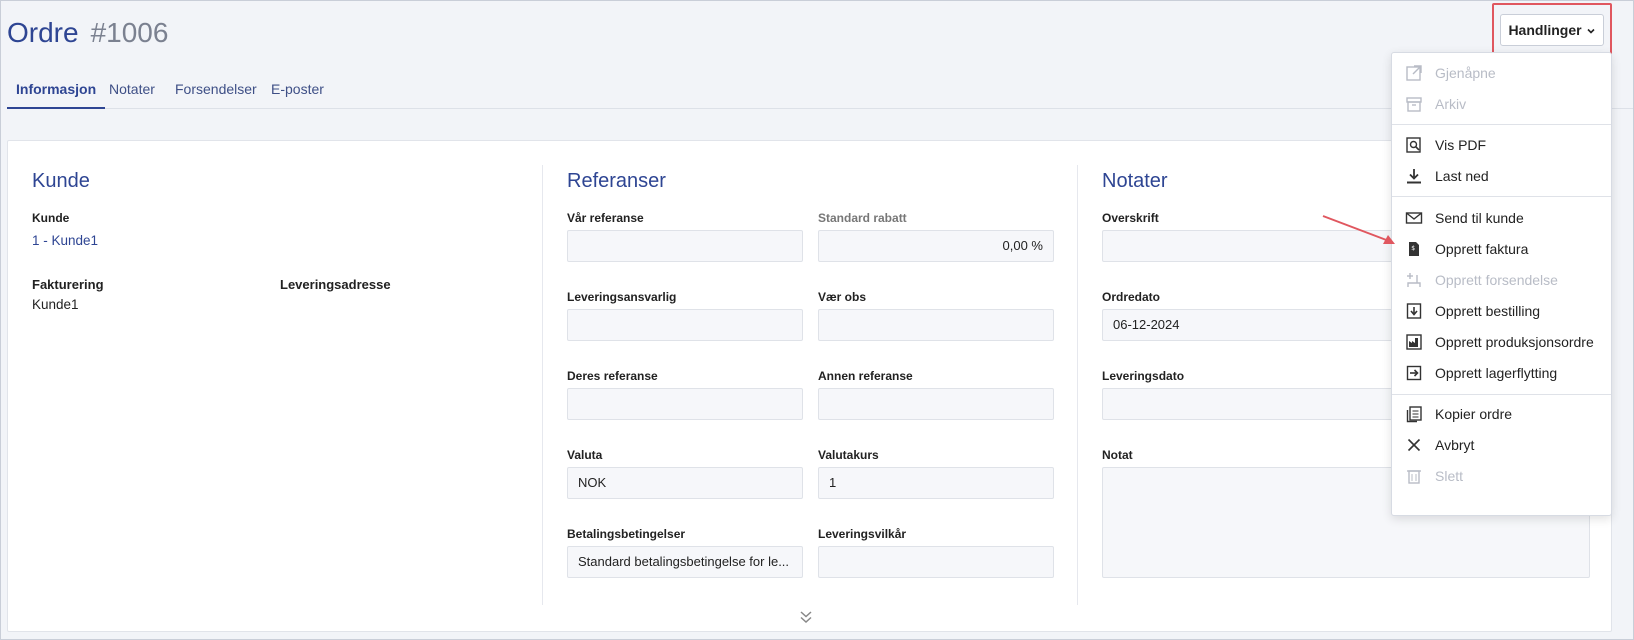  What do you see at coordinates (1449, 476) in the screenshot?
I see `menu-item-label: Slett` at bounding box center [1449, 476].